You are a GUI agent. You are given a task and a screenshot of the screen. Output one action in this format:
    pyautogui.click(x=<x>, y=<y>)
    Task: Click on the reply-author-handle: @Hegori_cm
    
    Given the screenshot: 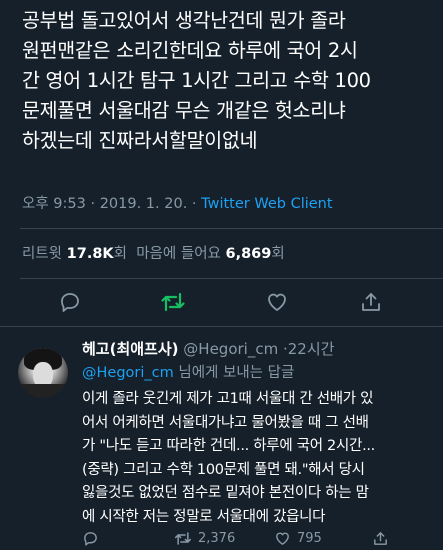 What is the action you would take?
    pyautogui.click(x=230, y=349)
    